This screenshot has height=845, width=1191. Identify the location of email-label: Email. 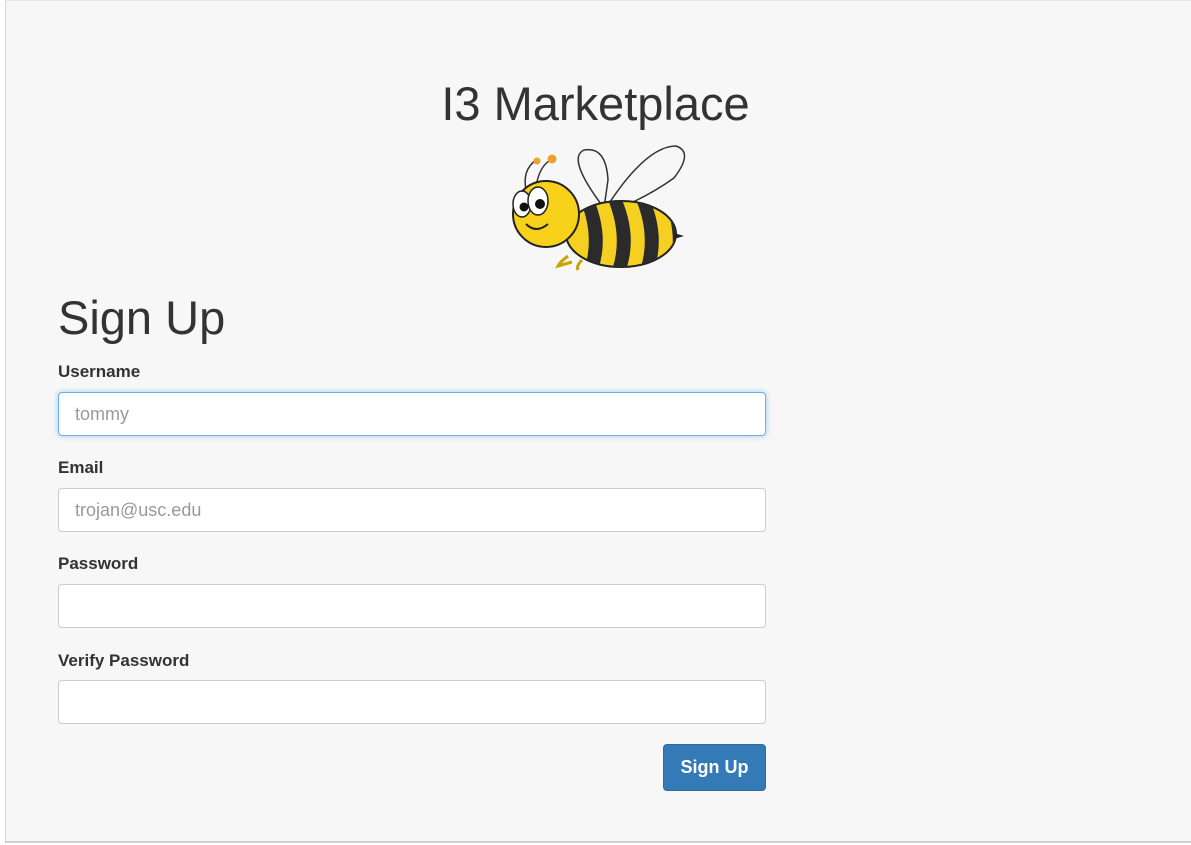
(81, 467).